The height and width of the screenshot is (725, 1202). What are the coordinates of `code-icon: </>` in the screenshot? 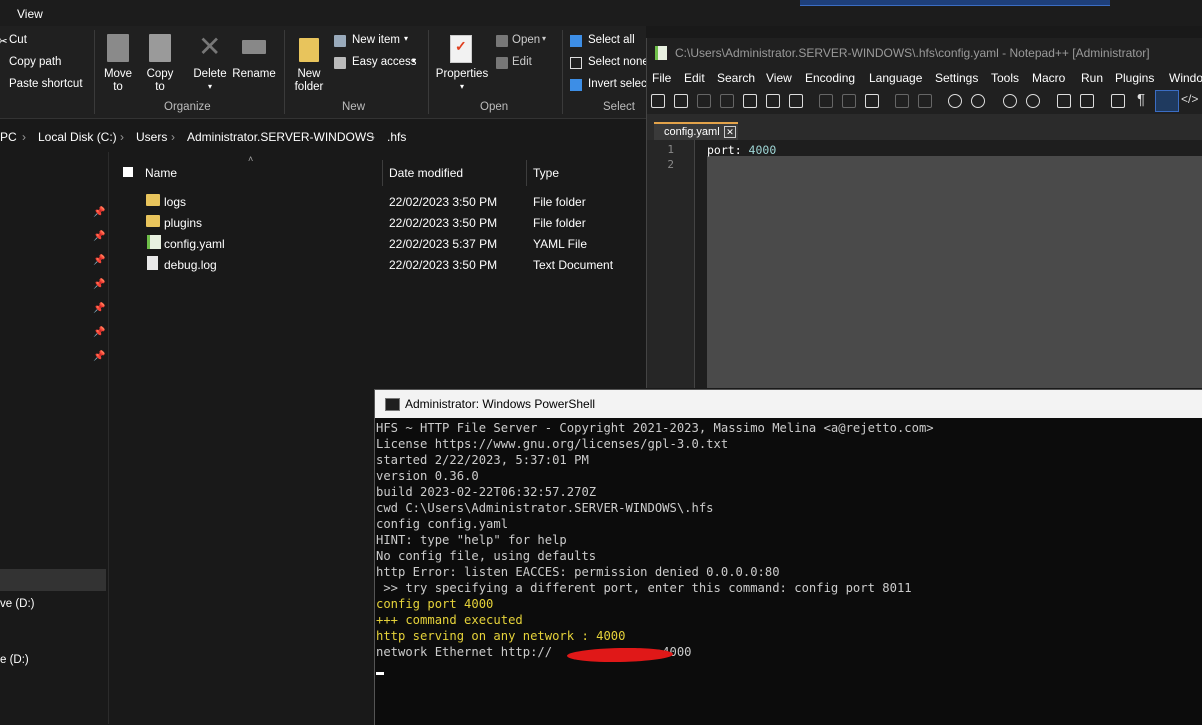 It's located at (1189, 99).